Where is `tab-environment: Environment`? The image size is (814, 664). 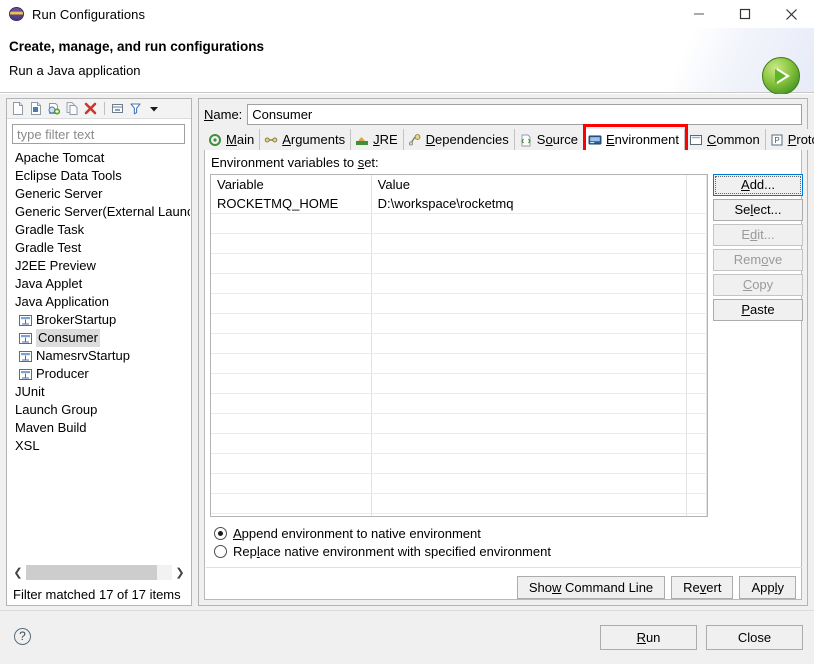
tab-environment: Environment is located at coordinates (634, 139).